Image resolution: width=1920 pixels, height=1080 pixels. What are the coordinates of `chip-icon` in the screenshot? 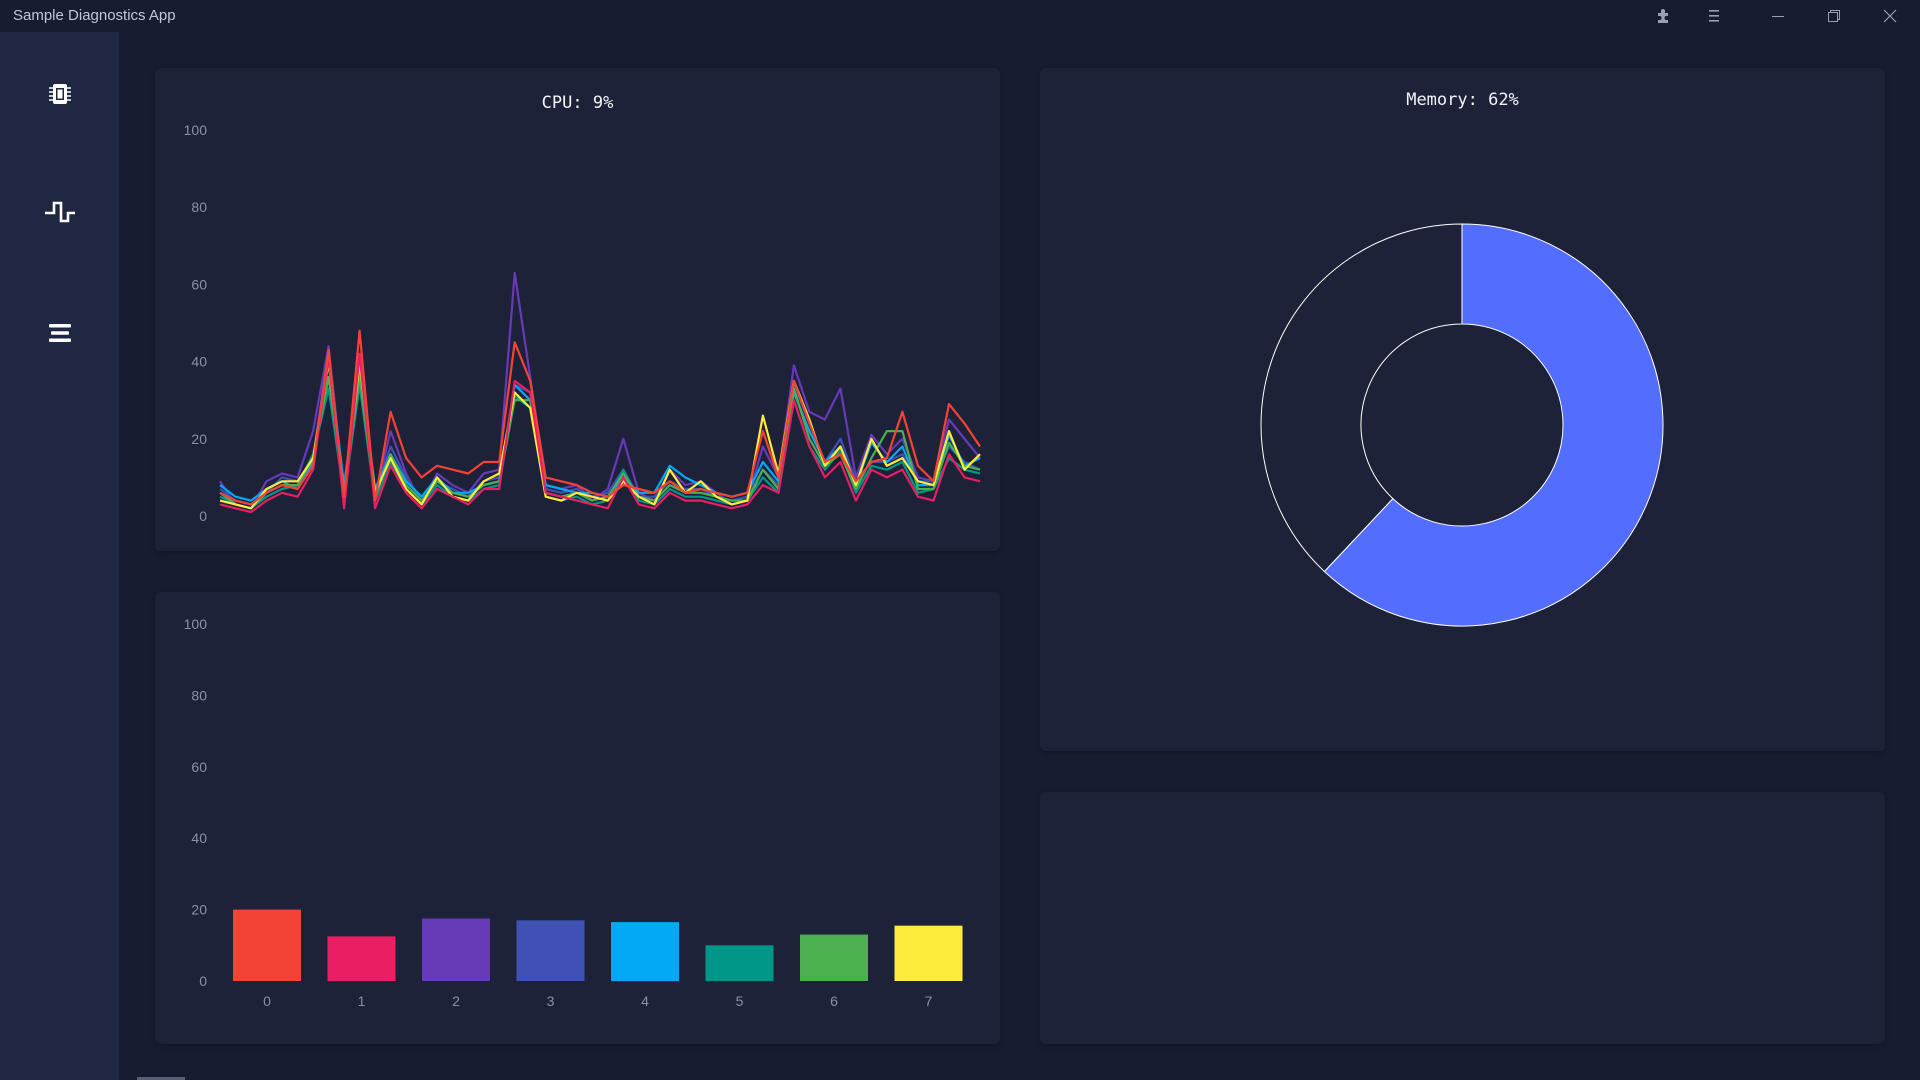 It's located at (60, 94).